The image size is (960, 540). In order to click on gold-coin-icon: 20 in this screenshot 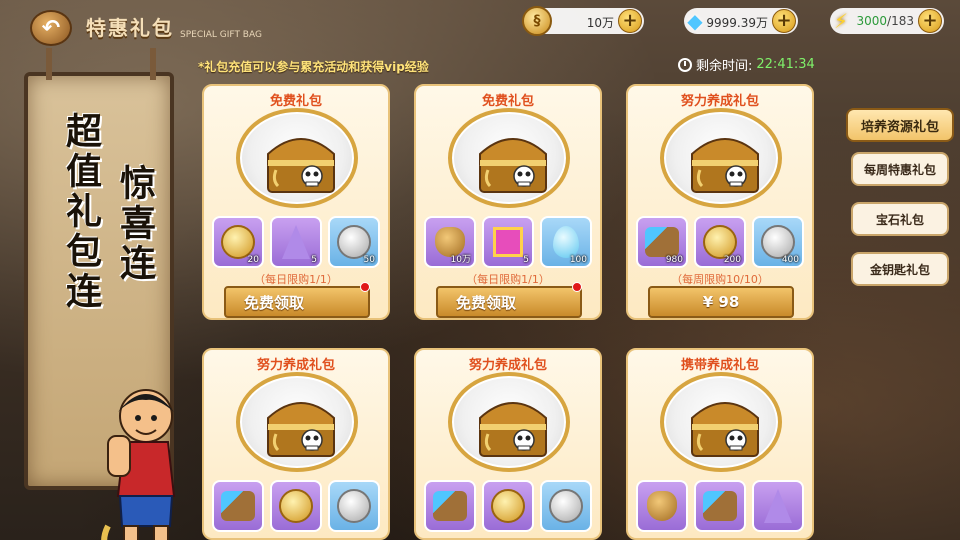, I will do `click(238, 242)`.